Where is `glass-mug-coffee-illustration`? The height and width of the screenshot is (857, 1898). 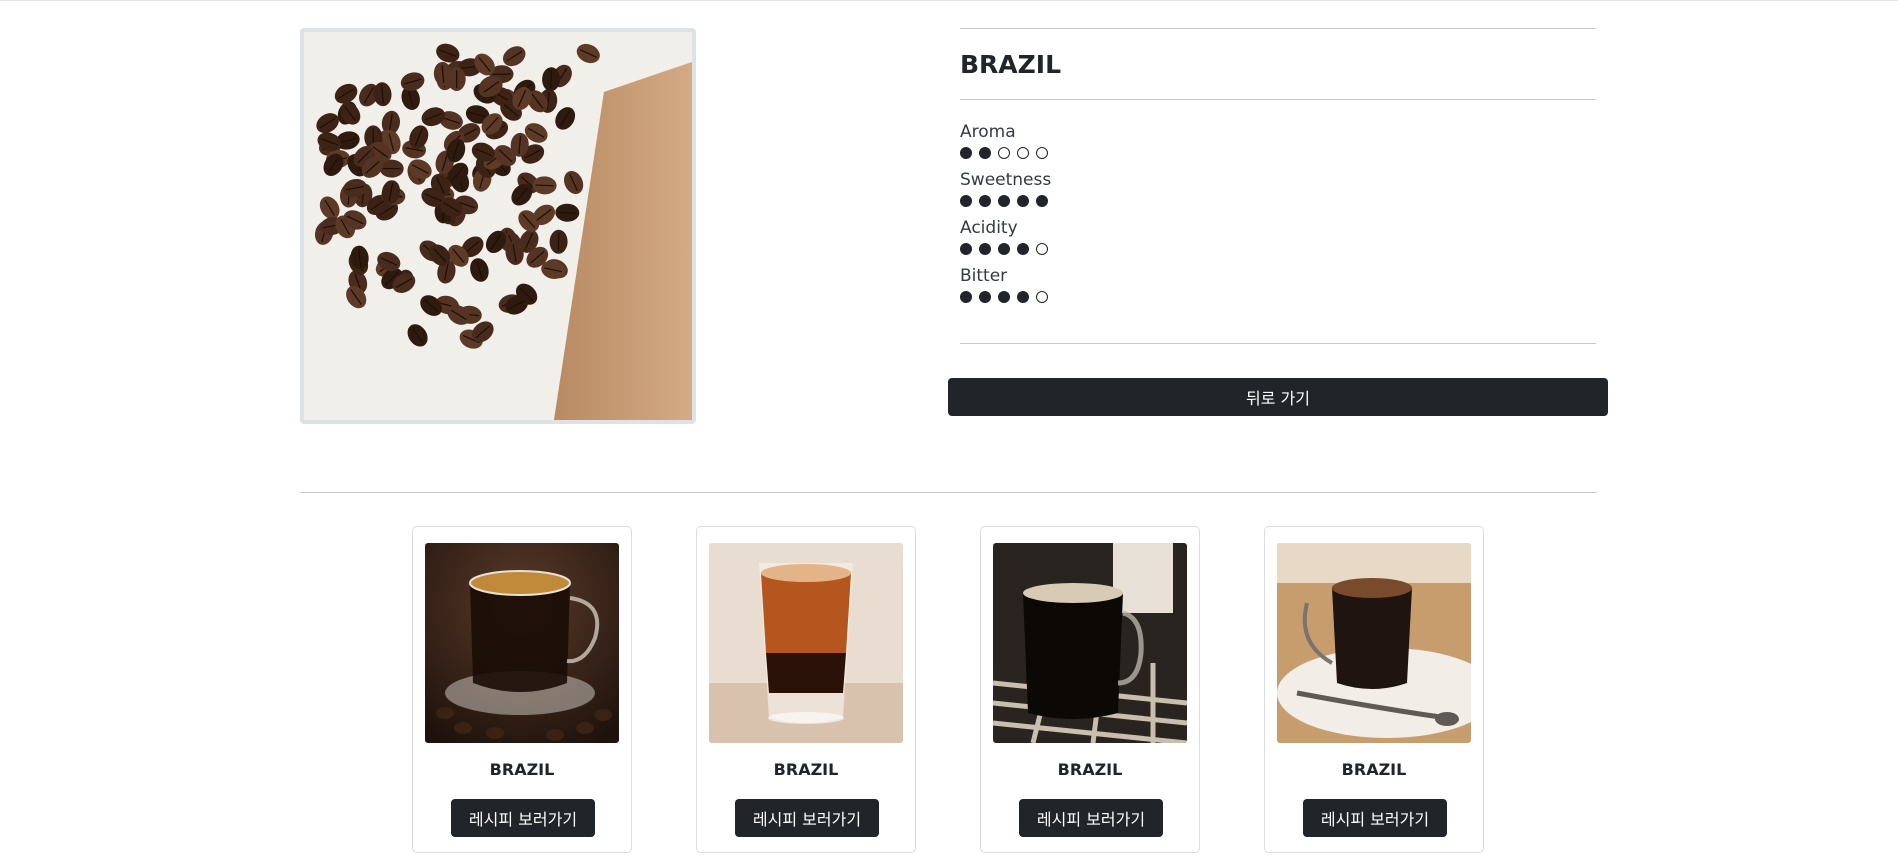
glass-mug-coffee-illustration is located at coordinates (1090, 643).